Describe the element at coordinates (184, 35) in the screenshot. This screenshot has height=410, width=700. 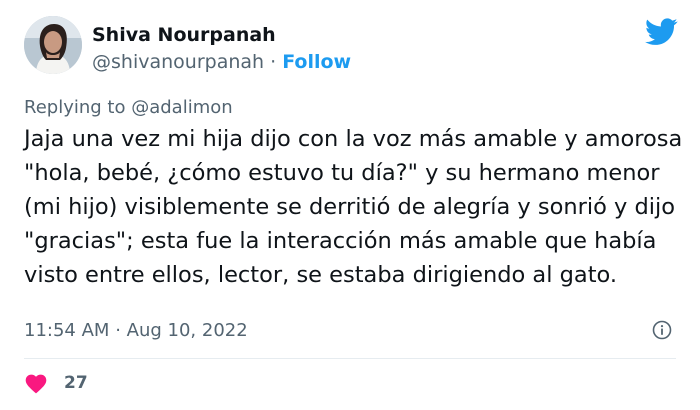
I see `author-name: Shiva Nourpanah` at that location.